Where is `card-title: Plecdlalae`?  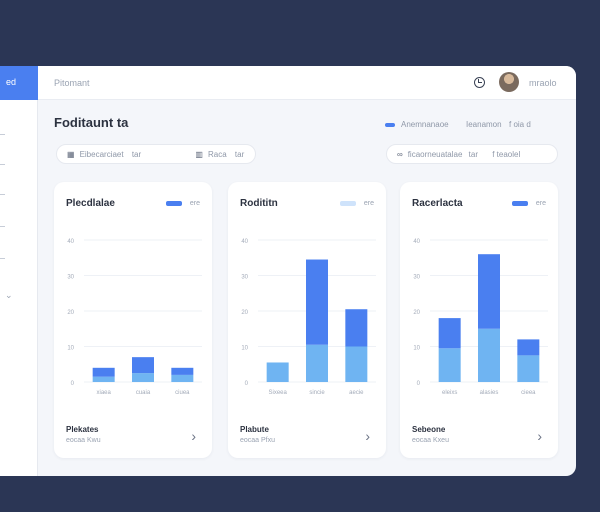
card-title: Plecdlalae is located at coordinates (90, 203).